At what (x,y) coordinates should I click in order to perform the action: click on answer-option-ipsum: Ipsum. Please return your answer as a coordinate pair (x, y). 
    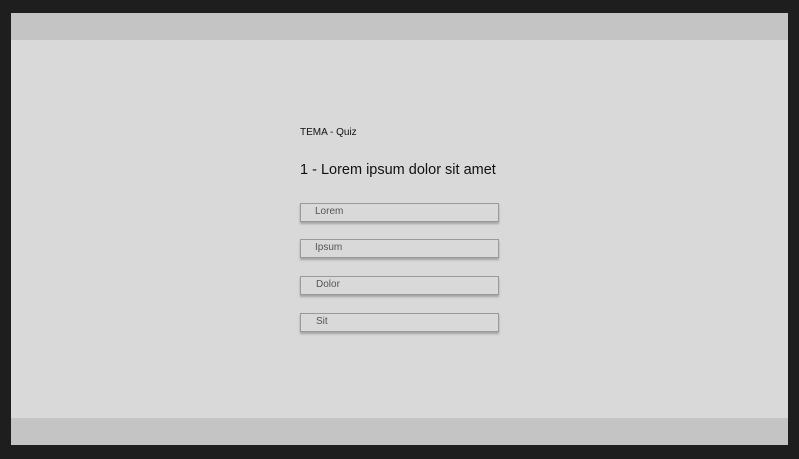
    Looking at the image, I should click on (399, 248).